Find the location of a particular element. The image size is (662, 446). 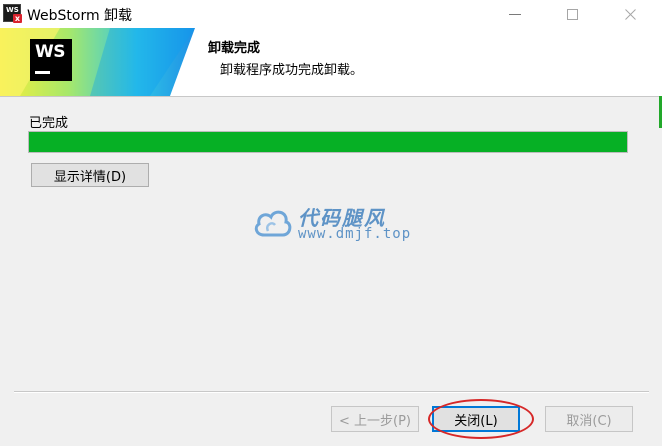

title-bar: WS x WebStorm 卸载 is located at coordinates (331, 14).